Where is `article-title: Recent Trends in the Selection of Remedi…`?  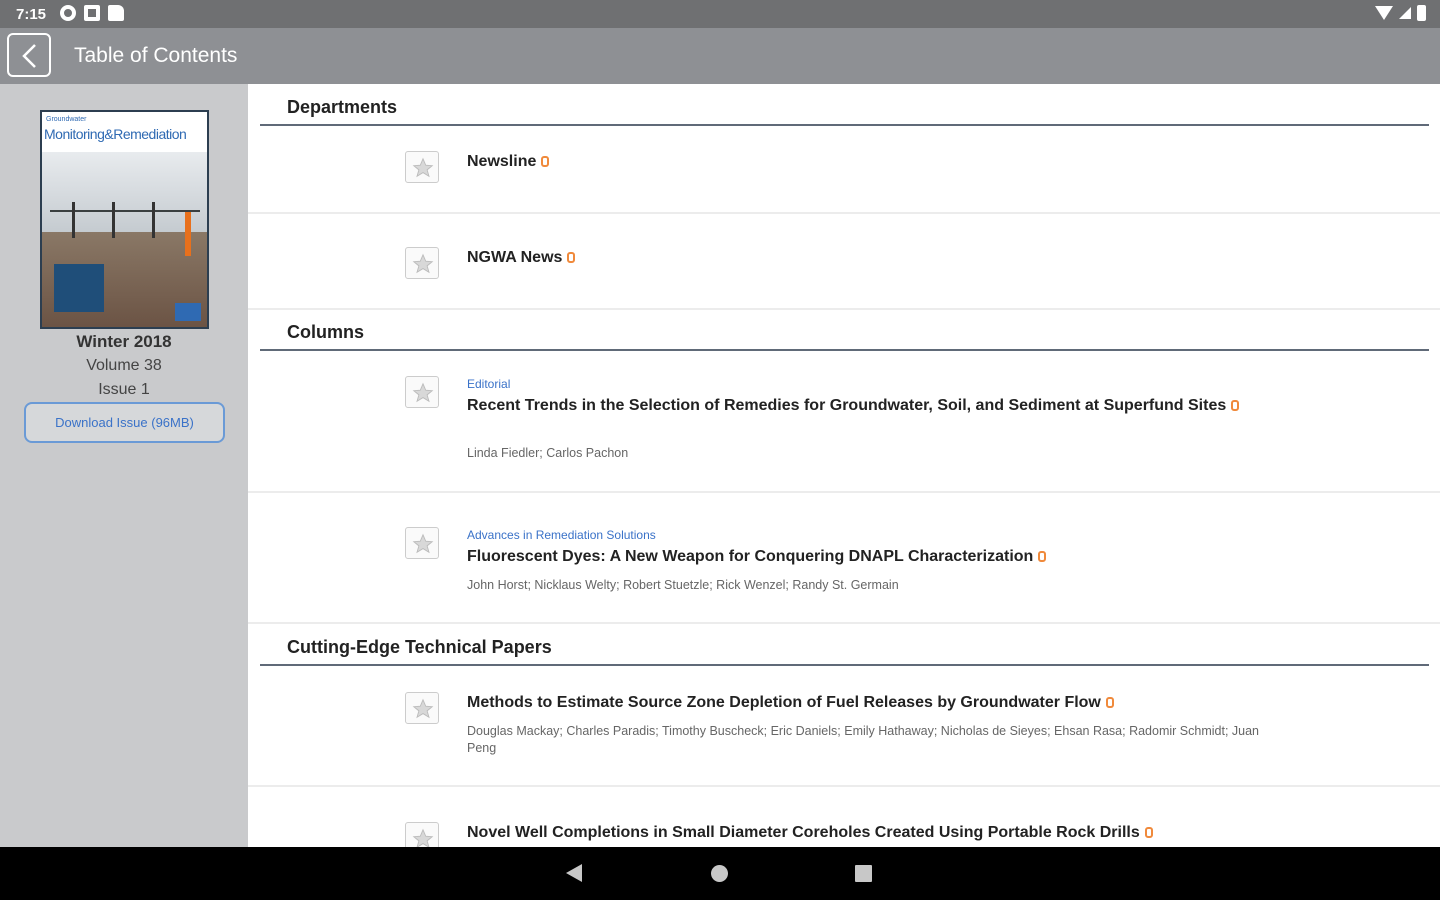 article-title: Recent Trends in the Selection of Remedi… is located at coordinates (867, 405).